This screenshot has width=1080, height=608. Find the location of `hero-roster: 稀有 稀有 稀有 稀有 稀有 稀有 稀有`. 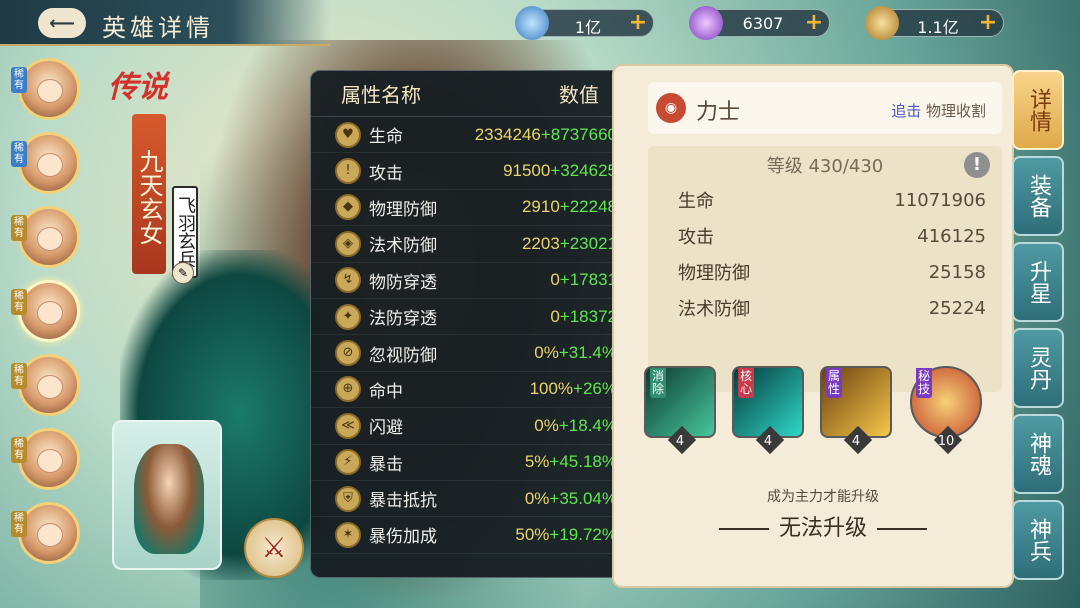

hero-roster: 稀有 稀有 稀有 稀有 稀有 稀有 稀有 is located at coordinates (44, 317).